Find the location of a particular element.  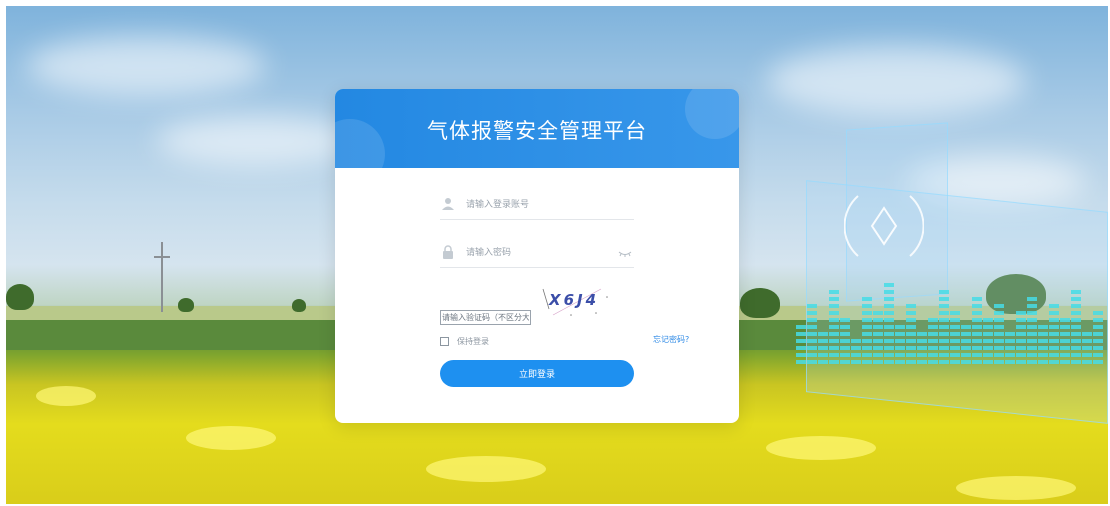

remember-login: 保持登录 is located at coordinates (464, 341).